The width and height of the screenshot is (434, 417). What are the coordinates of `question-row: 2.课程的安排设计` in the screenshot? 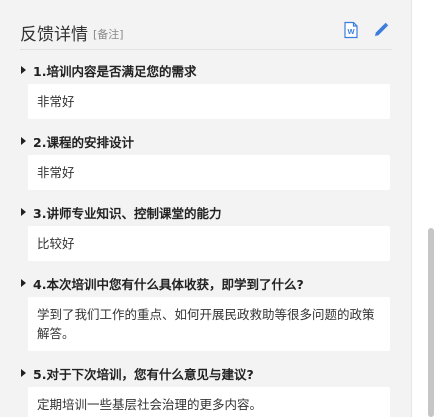 It's located at (206, 141).